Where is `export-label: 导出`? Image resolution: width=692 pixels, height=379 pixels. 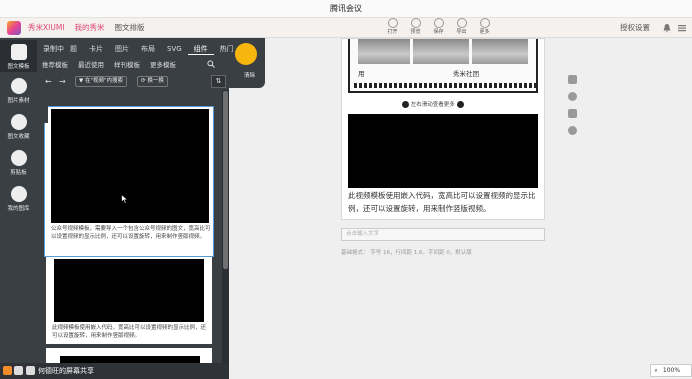
export-label: 导出 is located at coordinates (461, 32).